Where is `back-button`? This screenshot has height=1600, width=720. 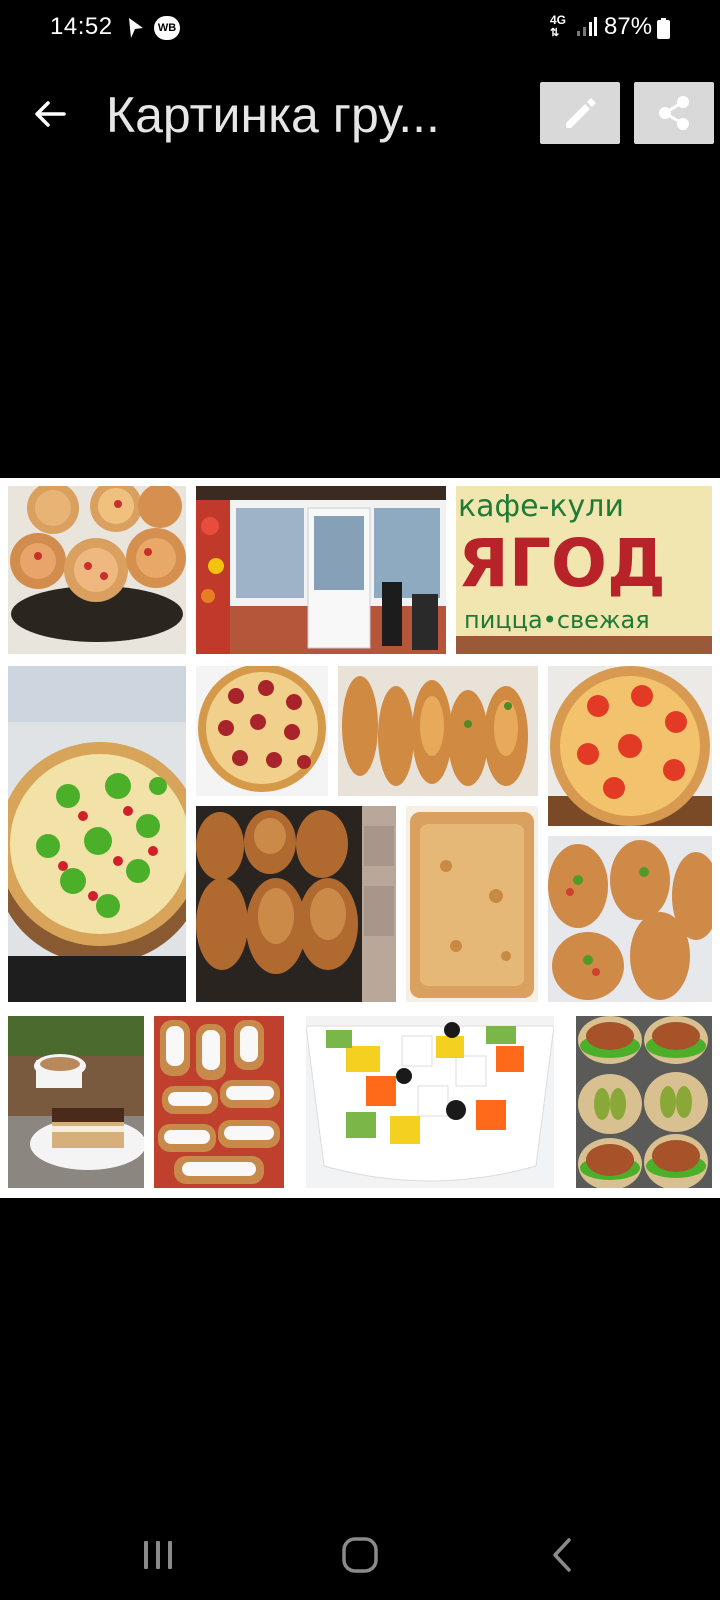
back-button is located at coordinates (50, 114).